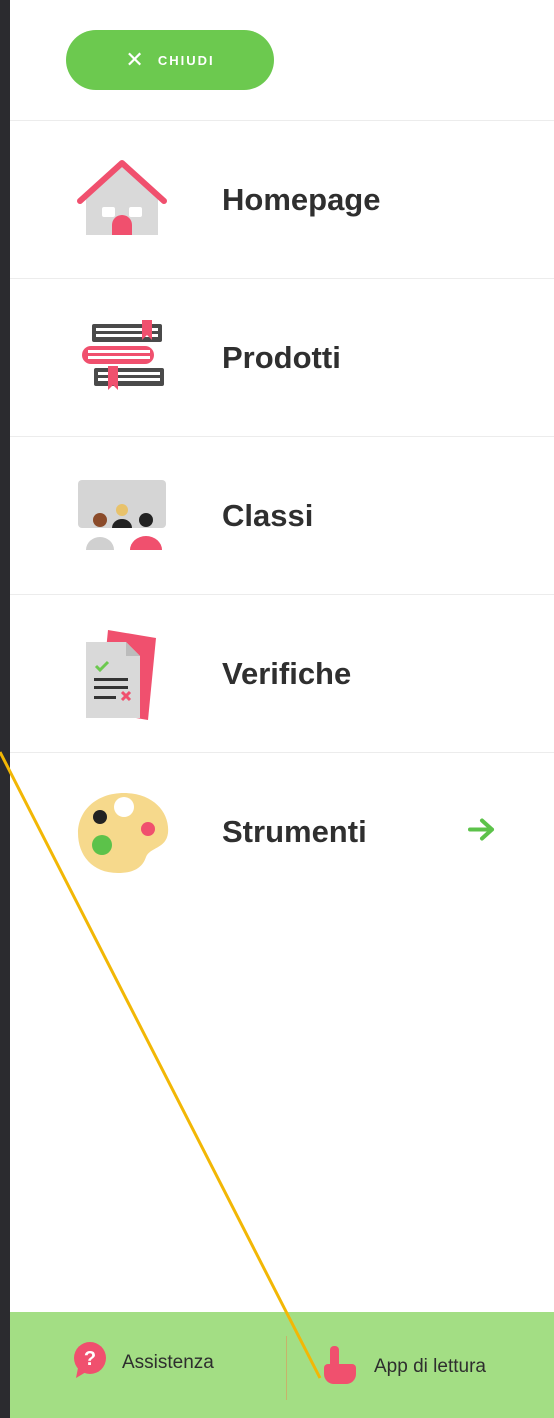 The image size is (554, 1418). I want to click on palette-icon, so click(122, 832).